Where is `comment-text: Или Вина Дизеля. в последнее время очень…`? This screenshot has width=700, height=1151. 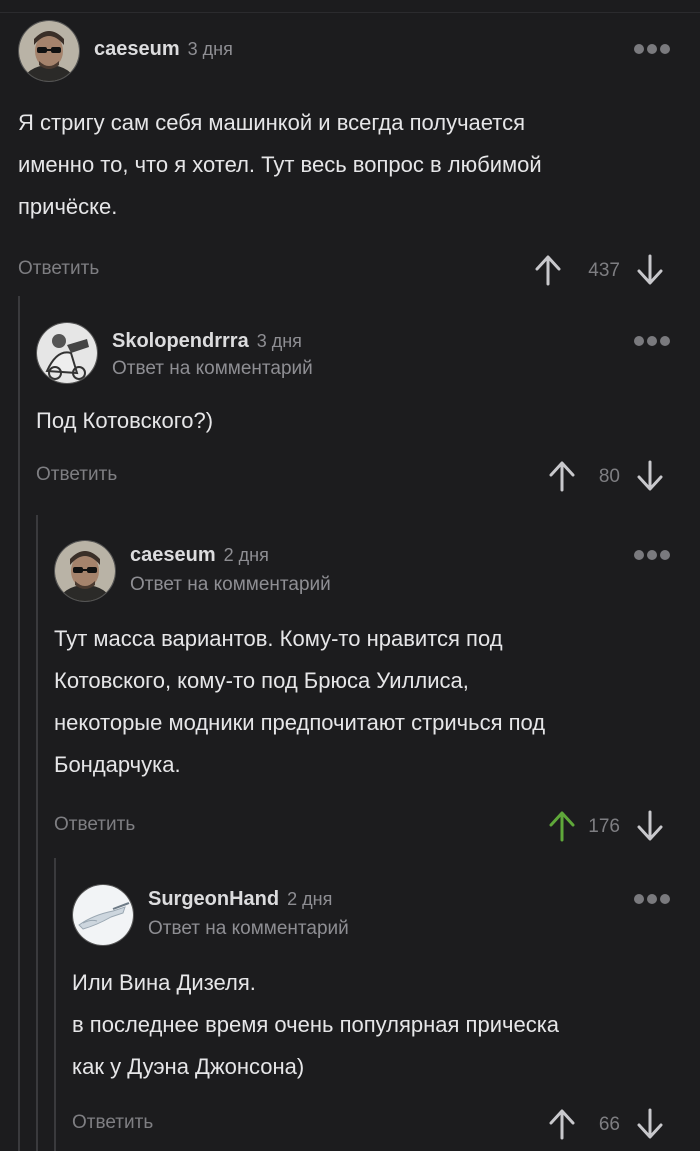
comment-text: Или Вина Дизеля. в последнее время очень… is located at coordinates (316, 1024).